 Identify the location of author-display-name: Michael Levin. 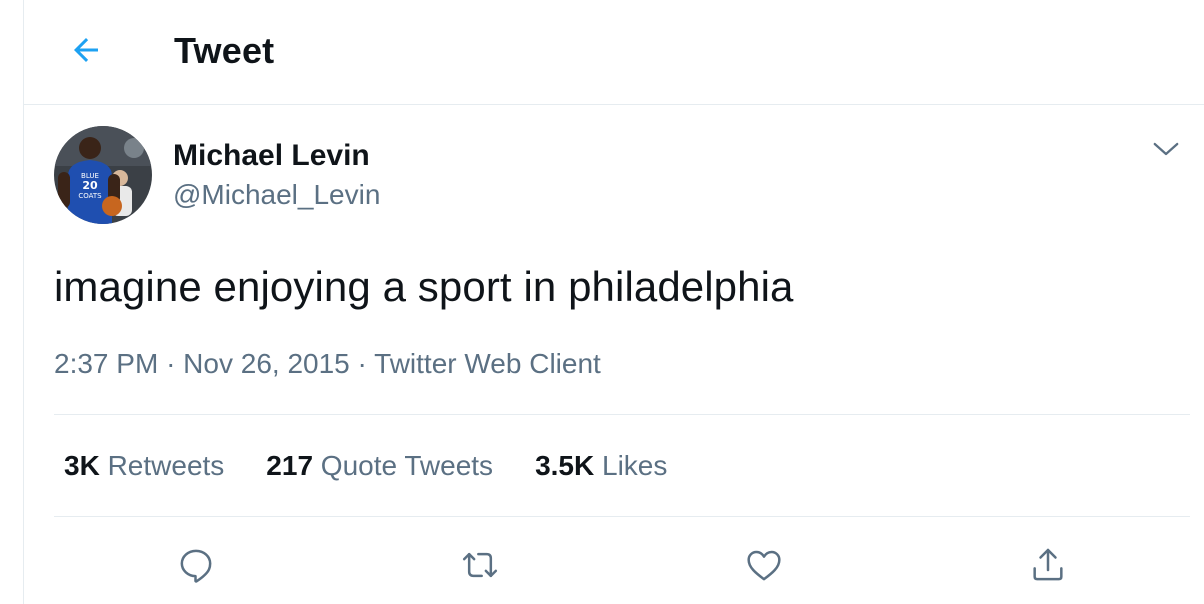
(271, 156).